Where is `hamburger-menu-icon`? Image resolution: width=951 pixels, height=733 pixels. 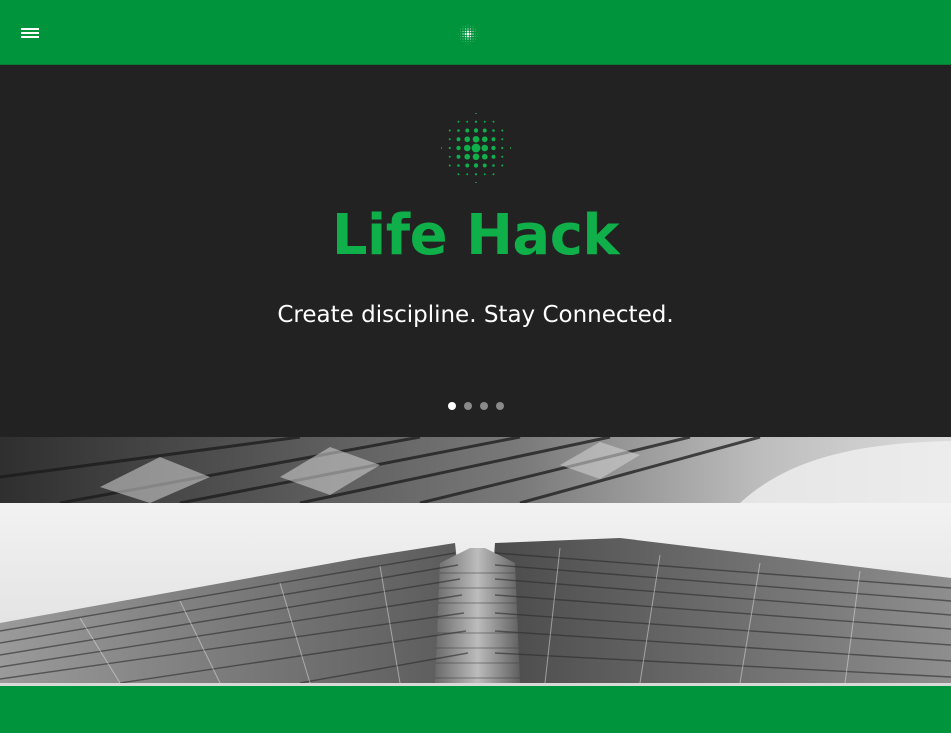
hamburger-menu-icon is located at coordinates (30, 33).